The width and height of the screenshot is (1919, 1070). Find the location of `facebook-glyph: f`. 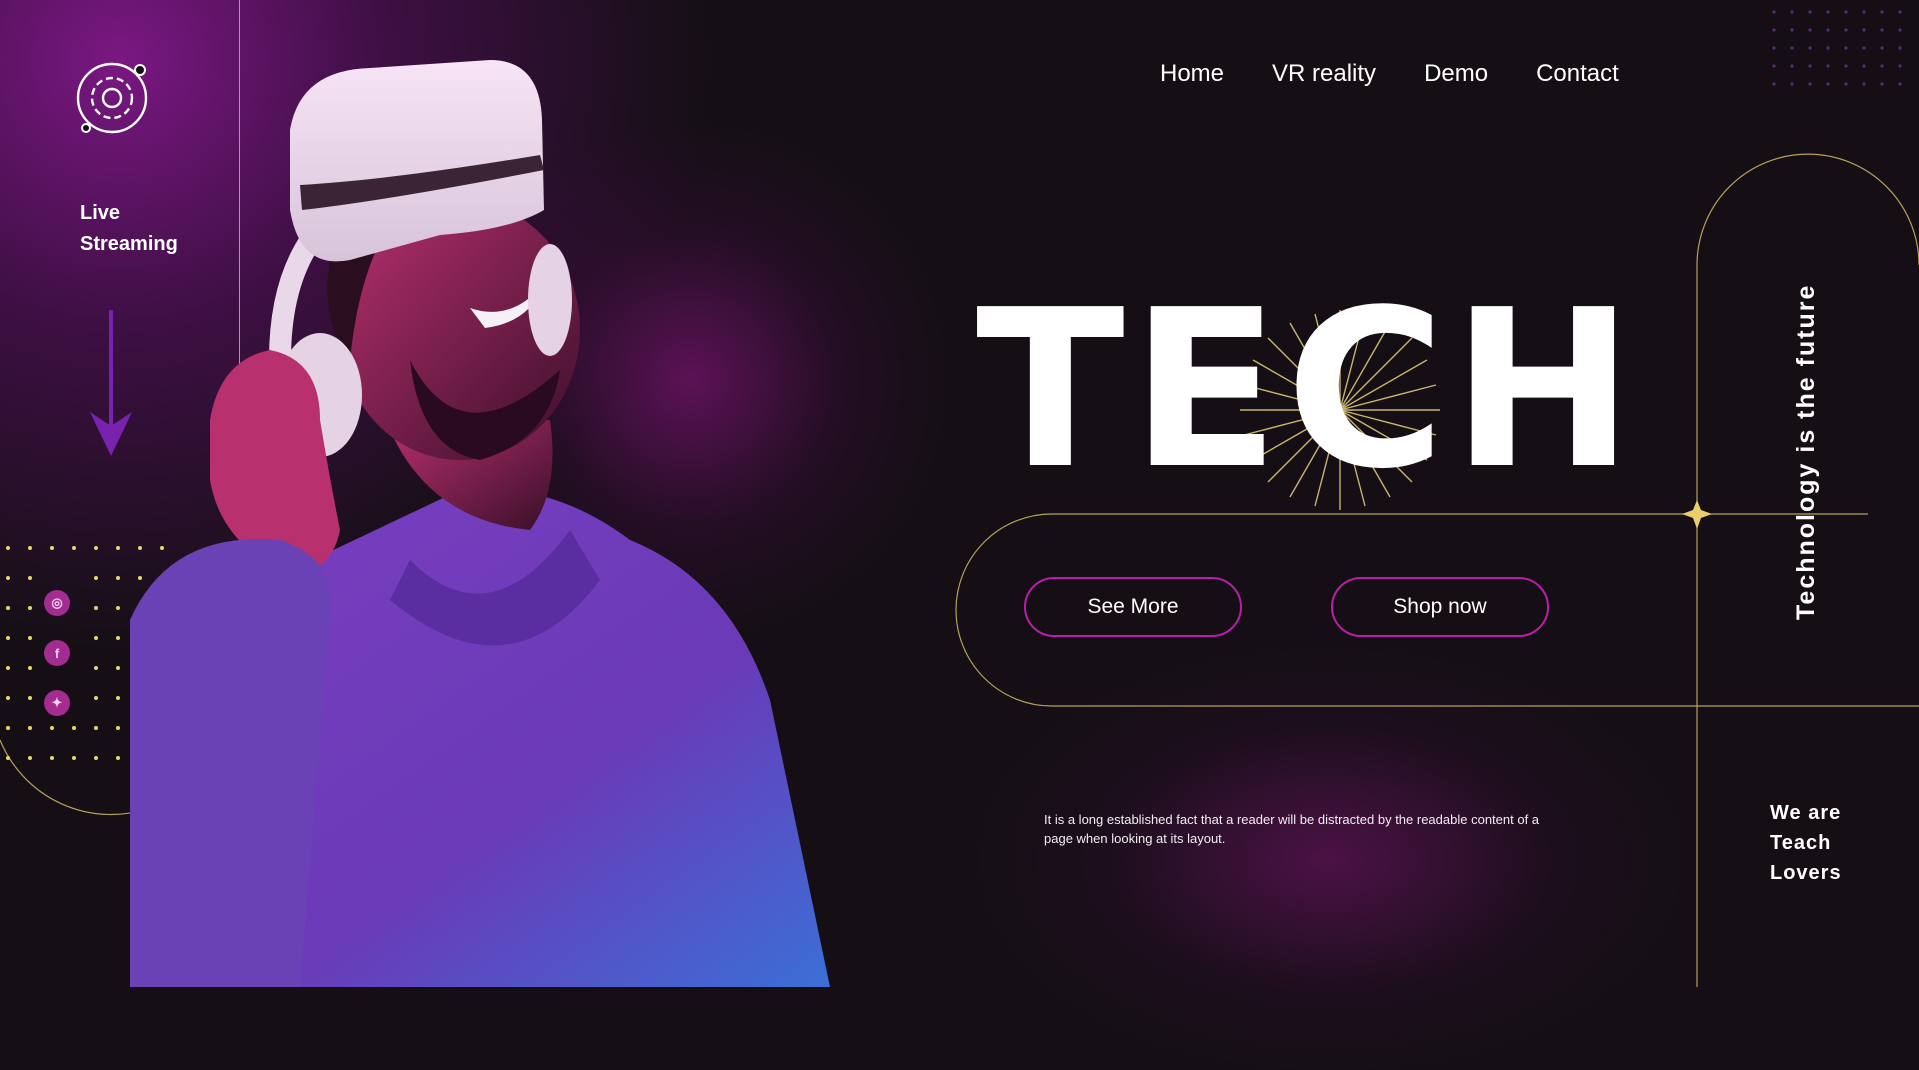

facebook-glyph: f is located at coordinates (57, 653).